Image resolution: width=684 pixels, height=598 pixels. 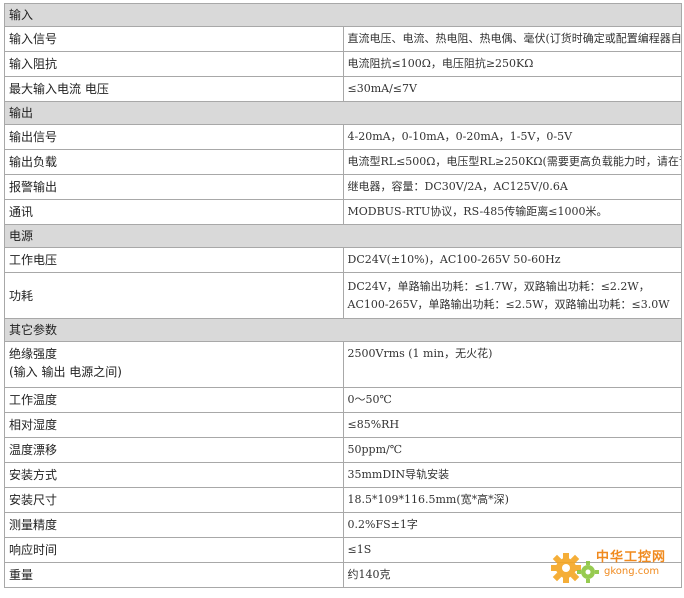 I want to click on table-row: 重量 约140克, so click(x=343, y=575).